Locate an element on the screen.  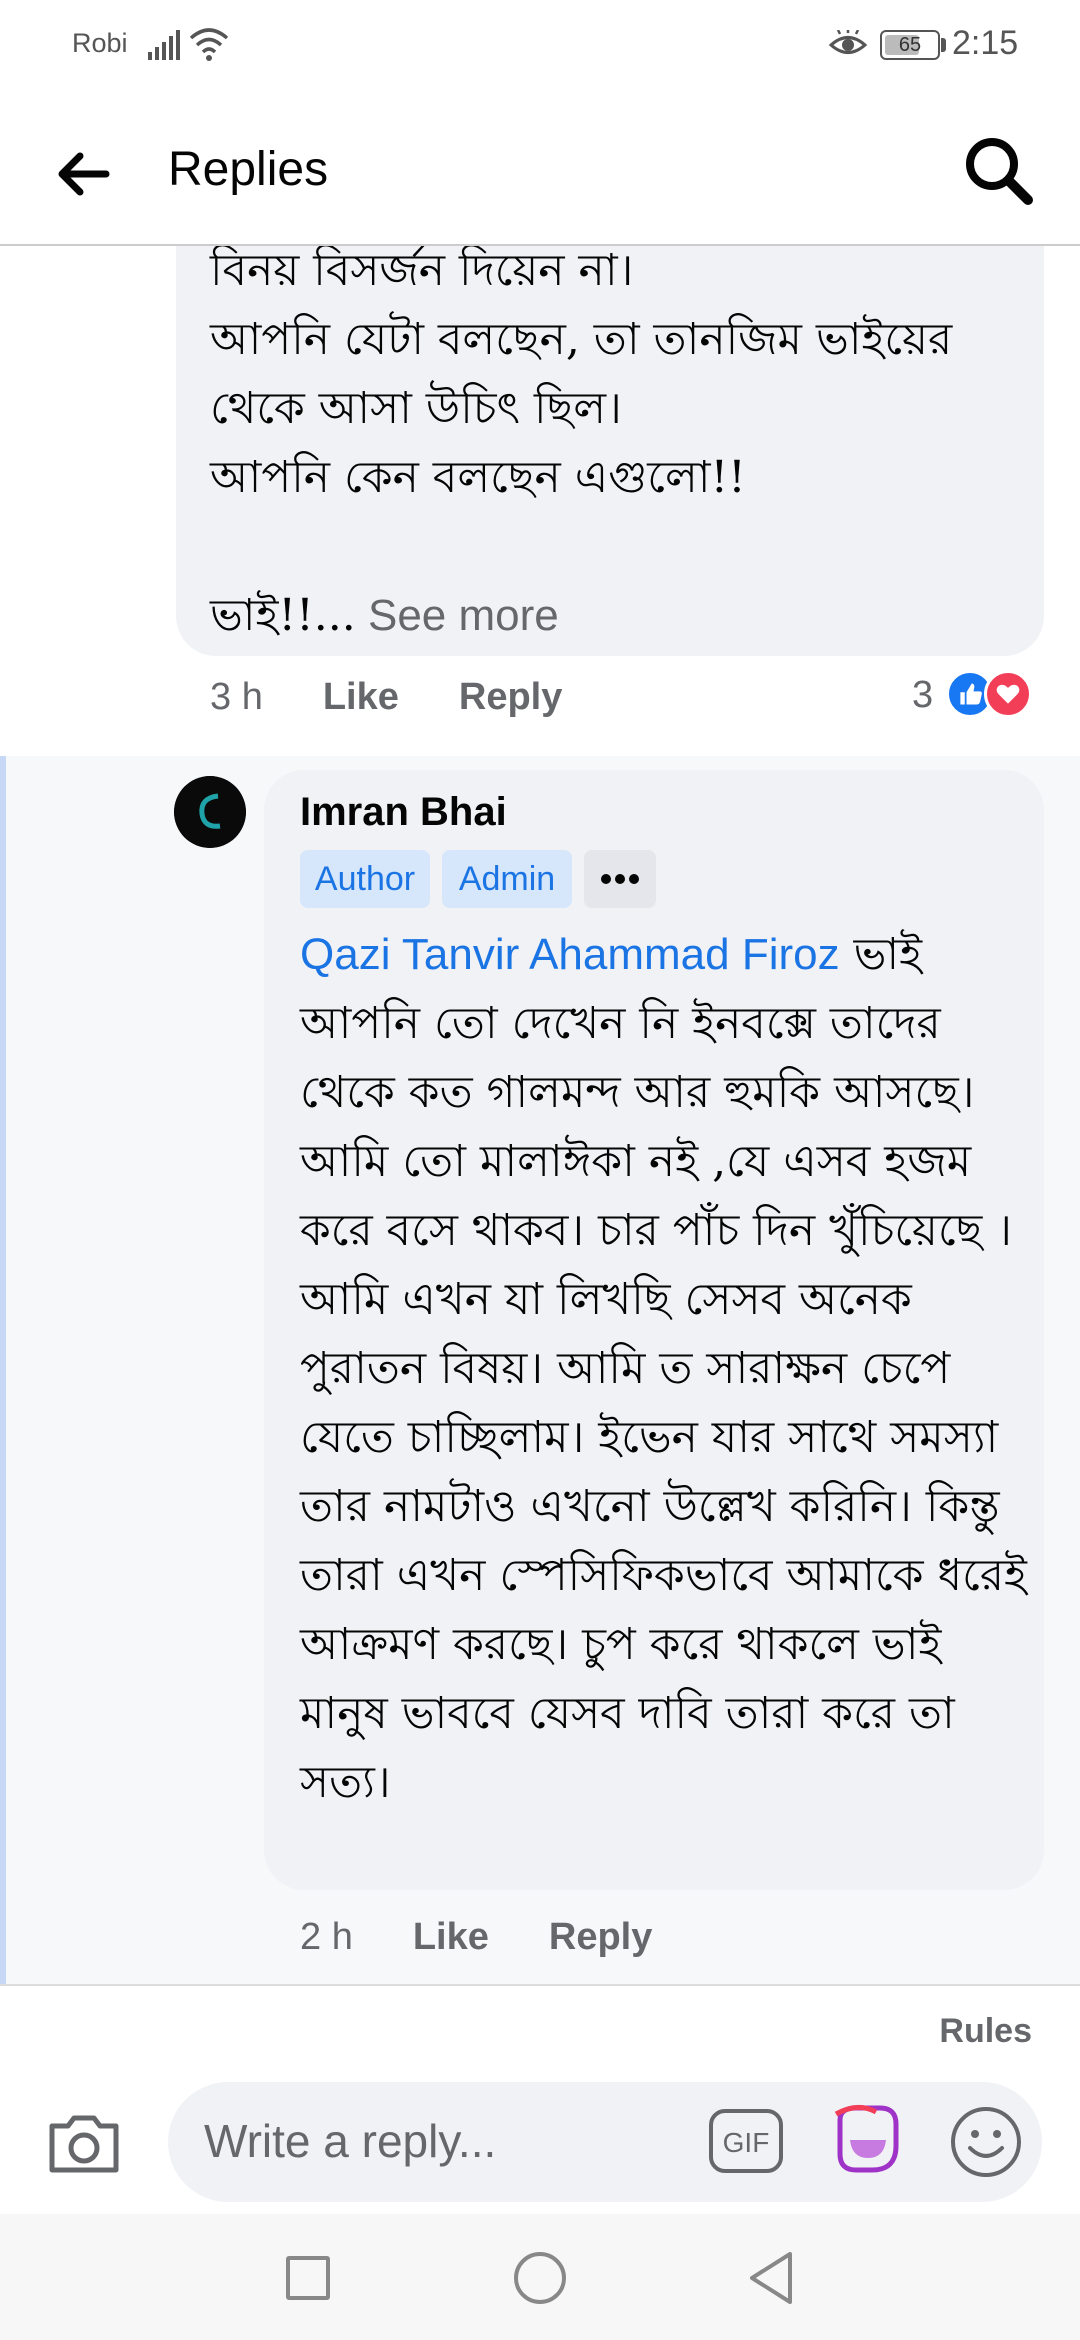
more-options-icon is located at coordinates (620, 879).